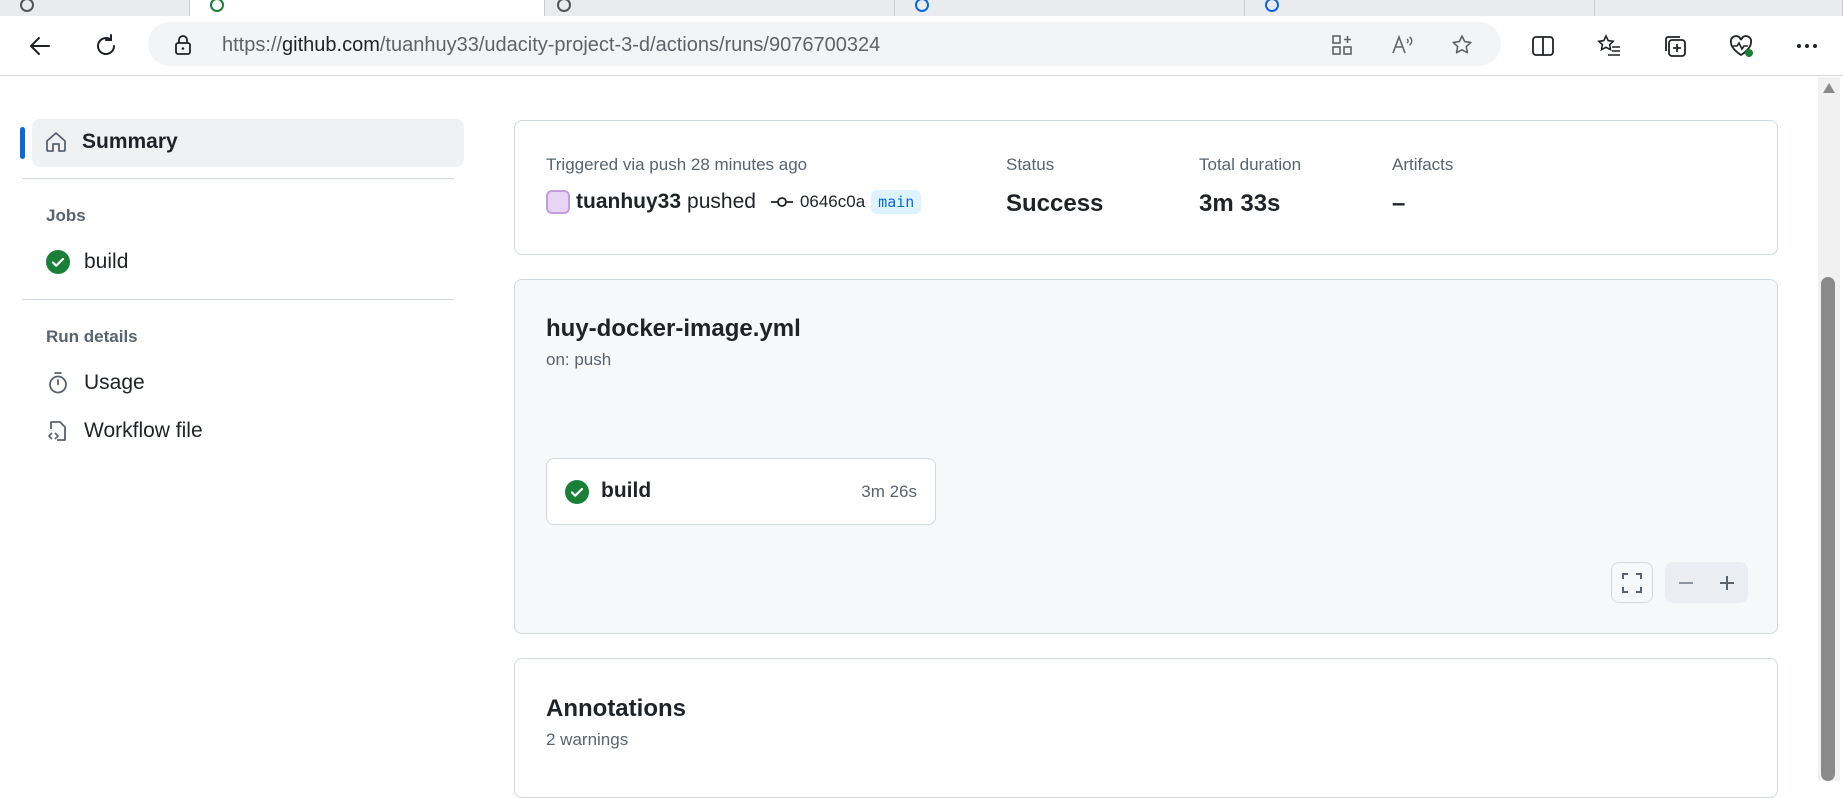 The image size is (1843, 798). Describe the element at coordinates (721, 201) in the screenshot. I see `action-text: pushed` at that location.